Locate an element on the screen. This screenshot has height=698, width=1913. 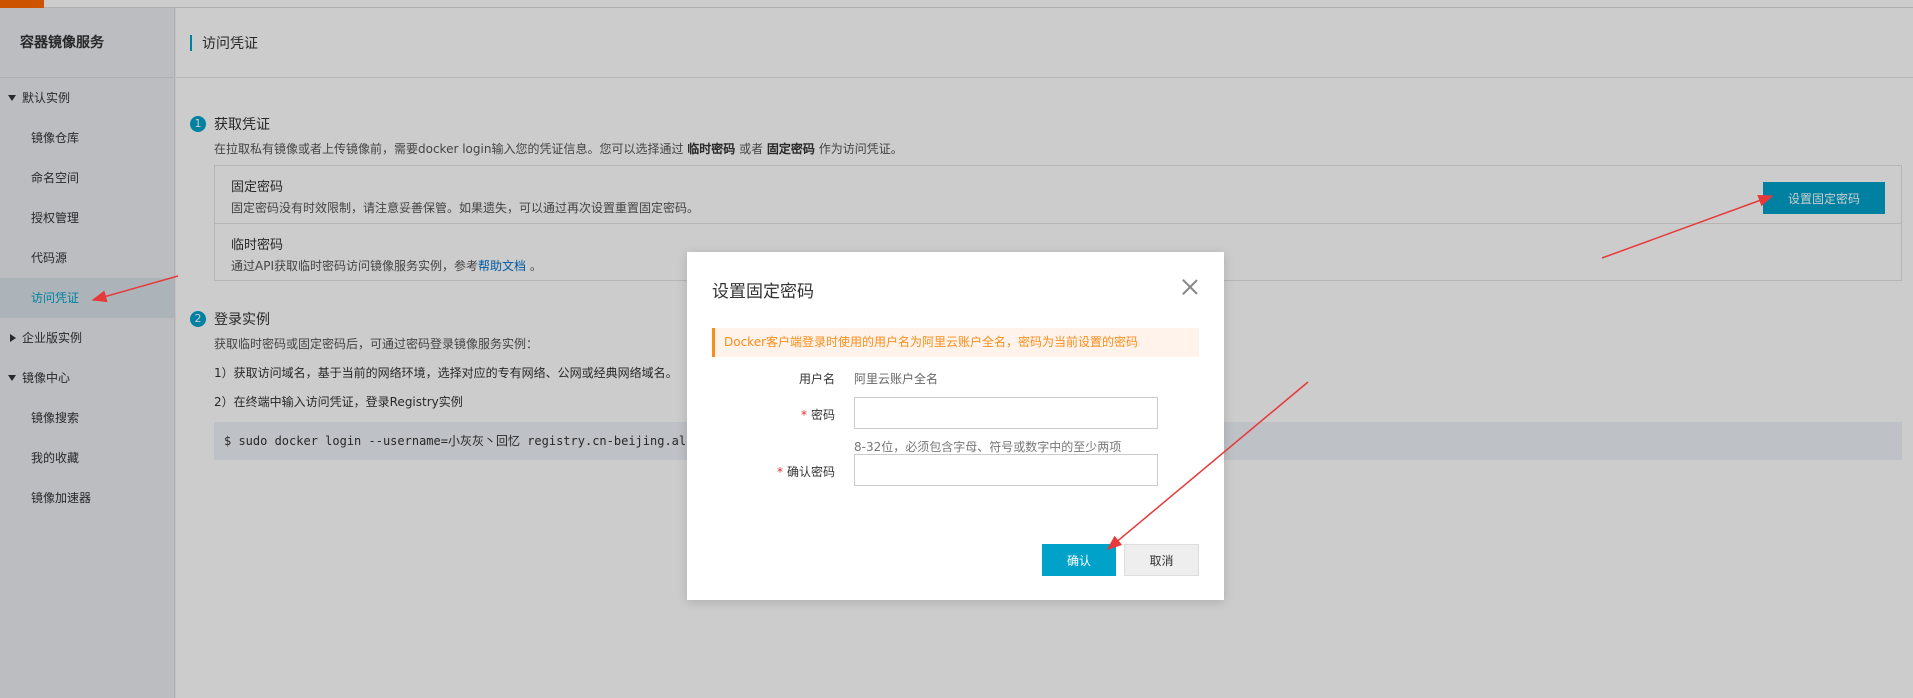
info-alert: Docker客户端登录时使用的用户名为阿里云账户全名，密码为当前设置的密码 is located at coordinates (955, 342).